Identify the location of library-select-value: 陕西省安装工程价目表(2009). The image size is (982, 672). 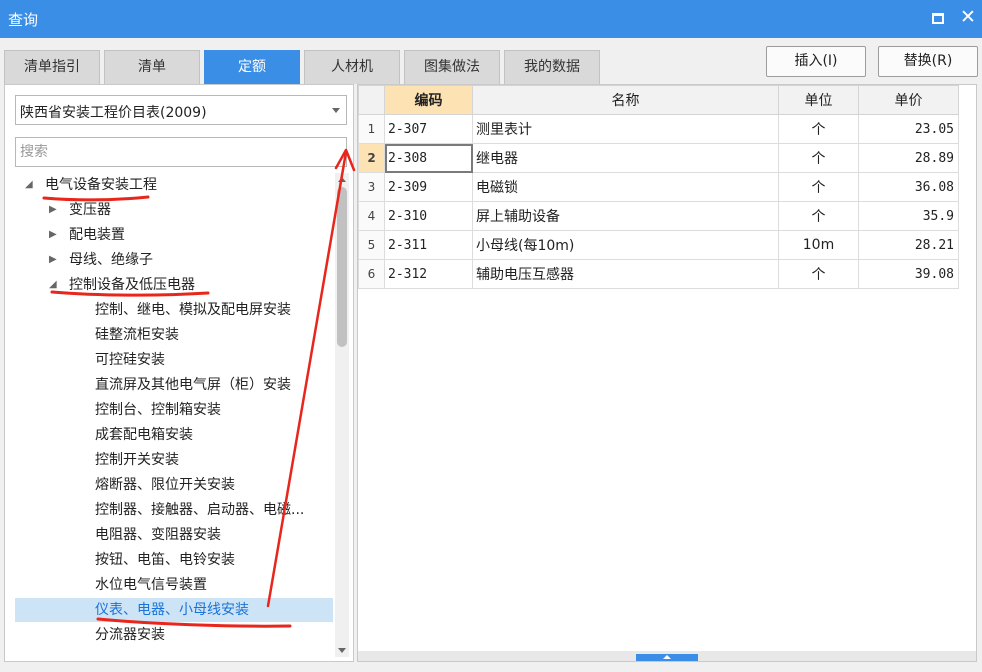
(113, 113).